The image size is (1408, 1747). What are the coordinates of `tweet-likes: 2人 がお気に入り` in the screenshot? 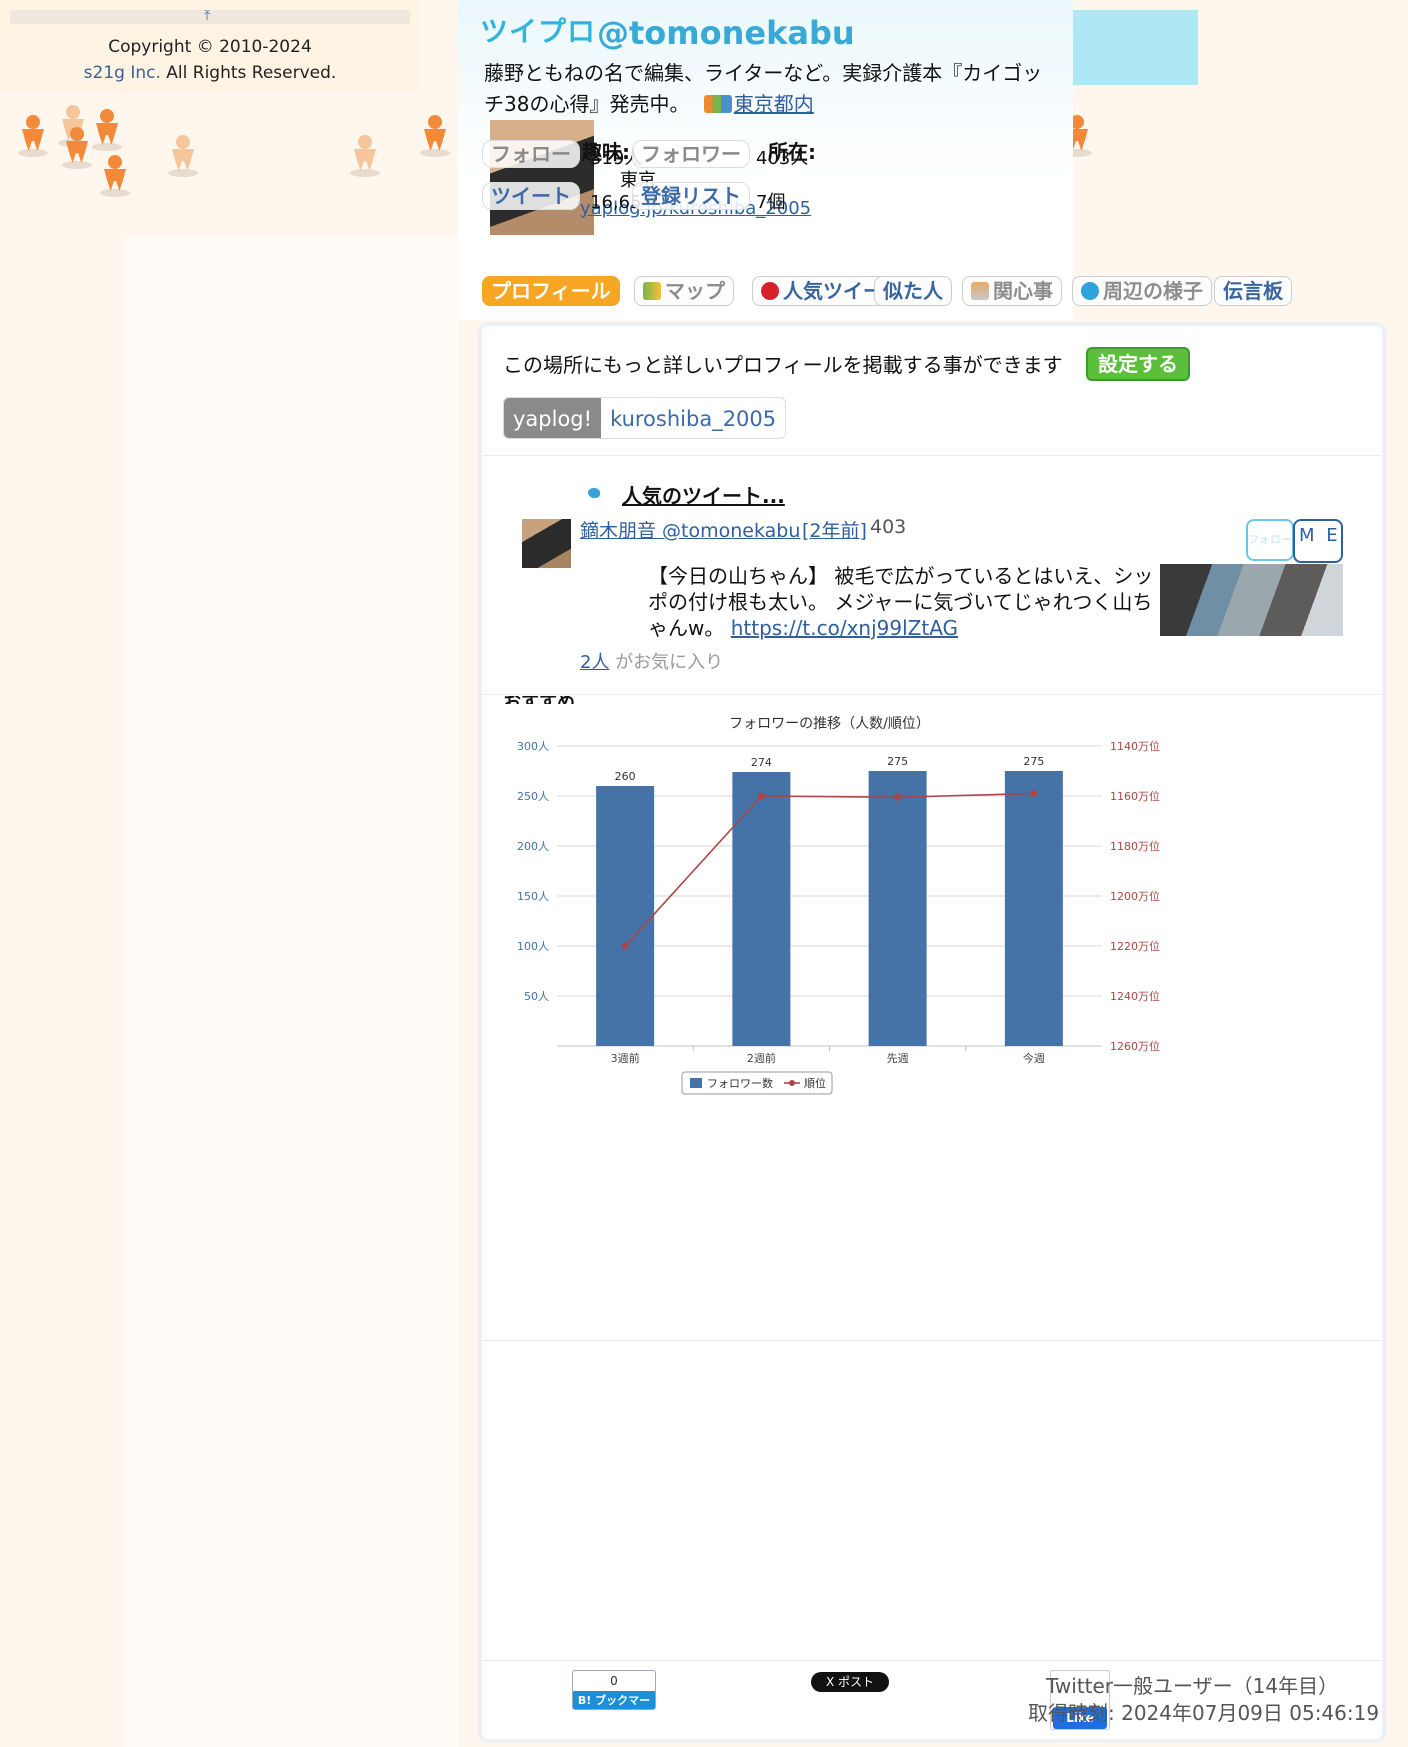 It's located at (651, 661).